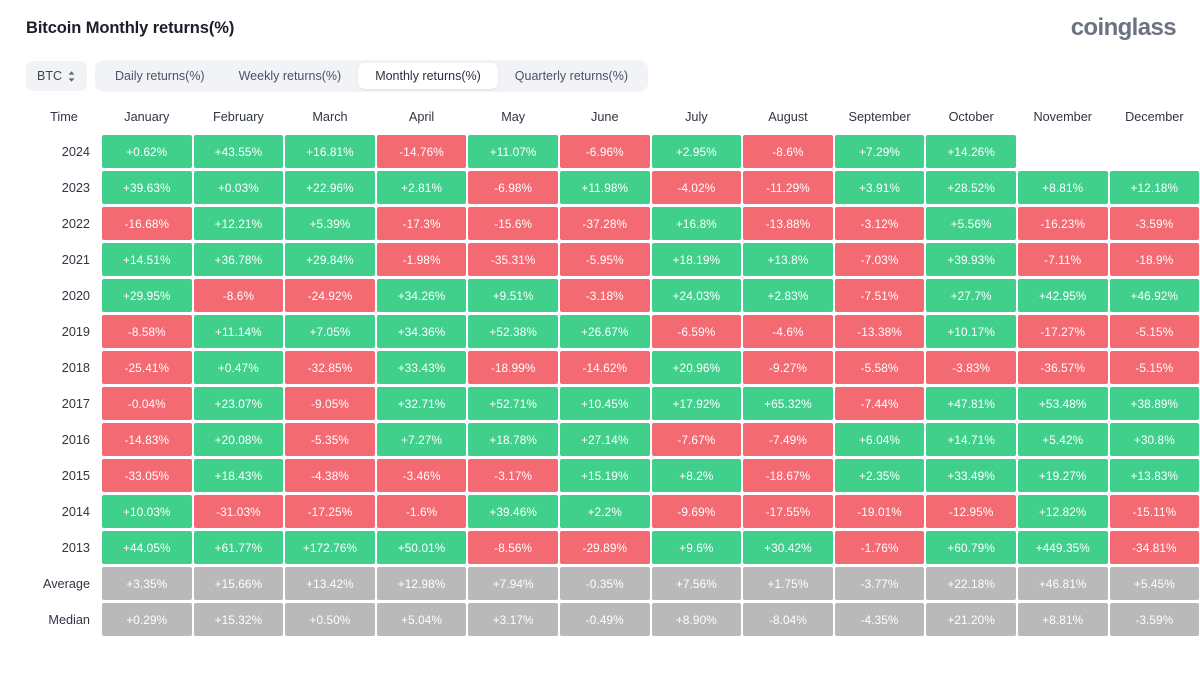  Describe the element at coordinates (788, 187) in the screenshot. I see `return-cell: -11.29%` at that location.